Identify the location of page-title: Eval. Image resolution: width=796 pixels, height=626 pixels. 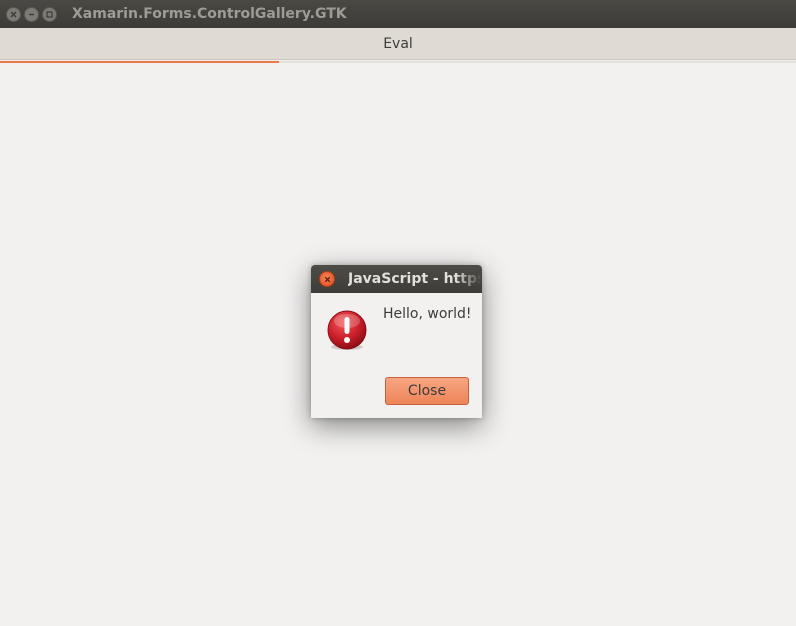
(398, 43).